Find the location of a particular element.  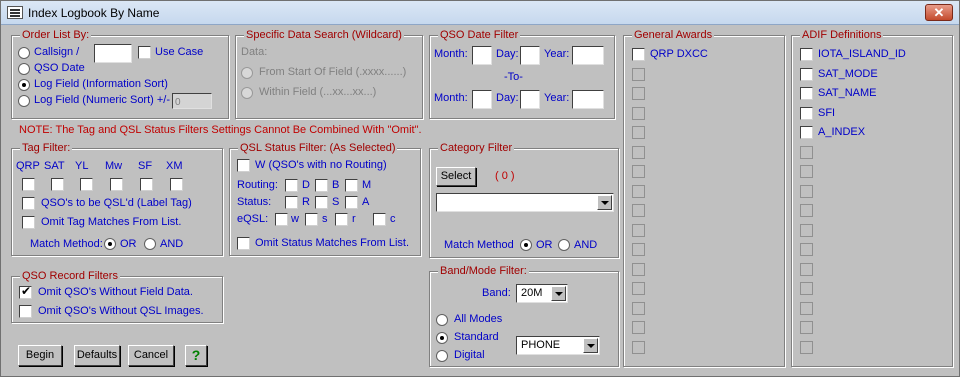

from-day-input is located at coordinates (530, 55).